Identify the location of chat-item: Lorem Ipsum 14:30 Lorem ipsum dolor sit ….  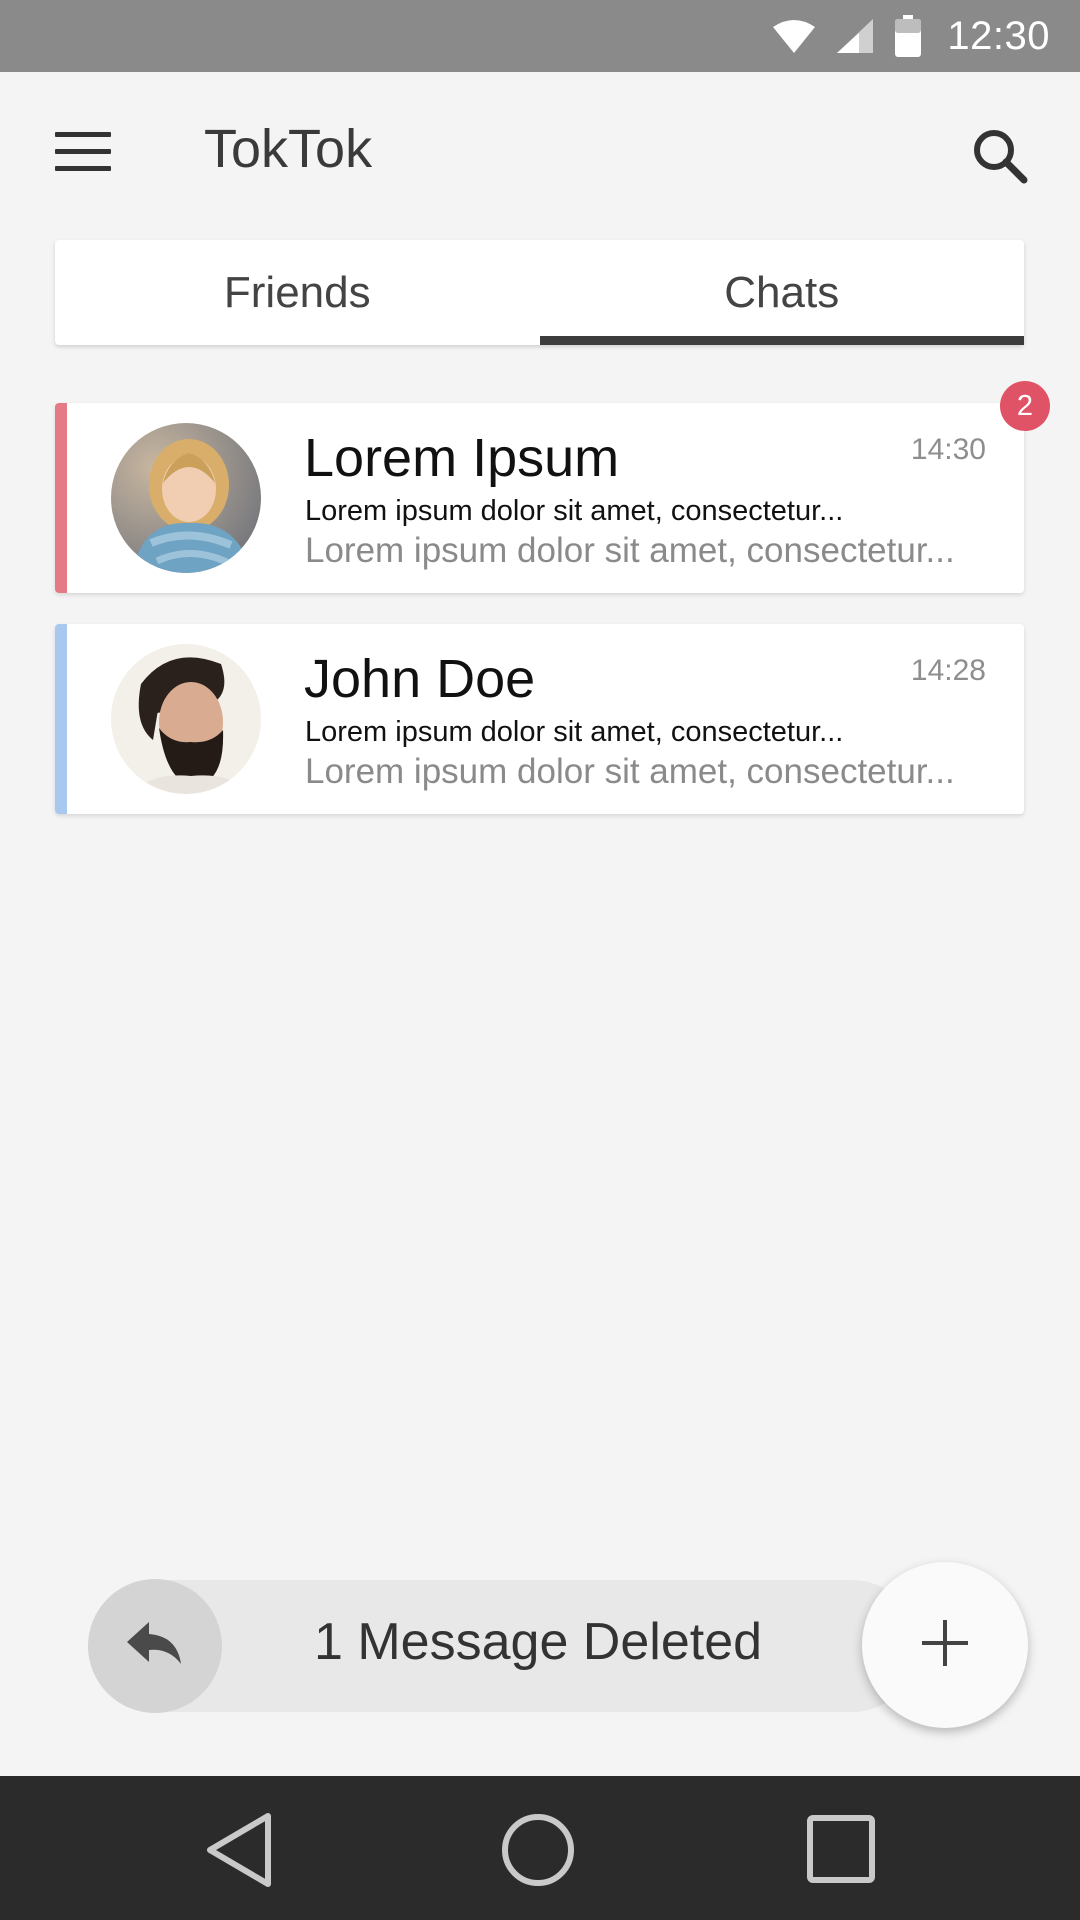
(539, 498).